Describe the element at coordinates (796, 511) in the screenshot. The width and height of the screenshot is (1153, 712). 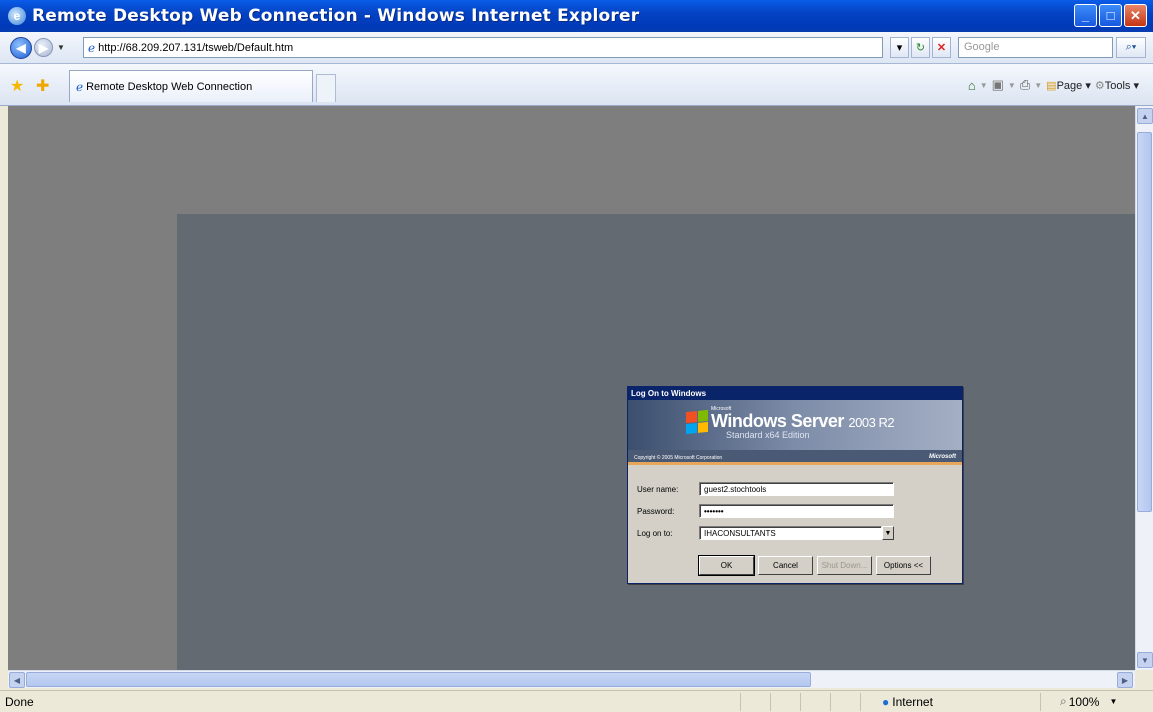
I see `password-field: •••••••` at that location.